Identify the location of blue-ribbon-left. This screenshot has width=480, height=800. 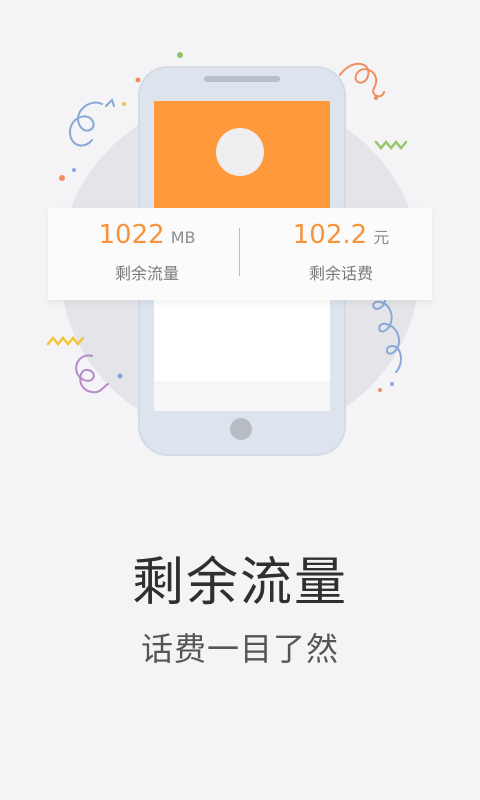
(85, 124).